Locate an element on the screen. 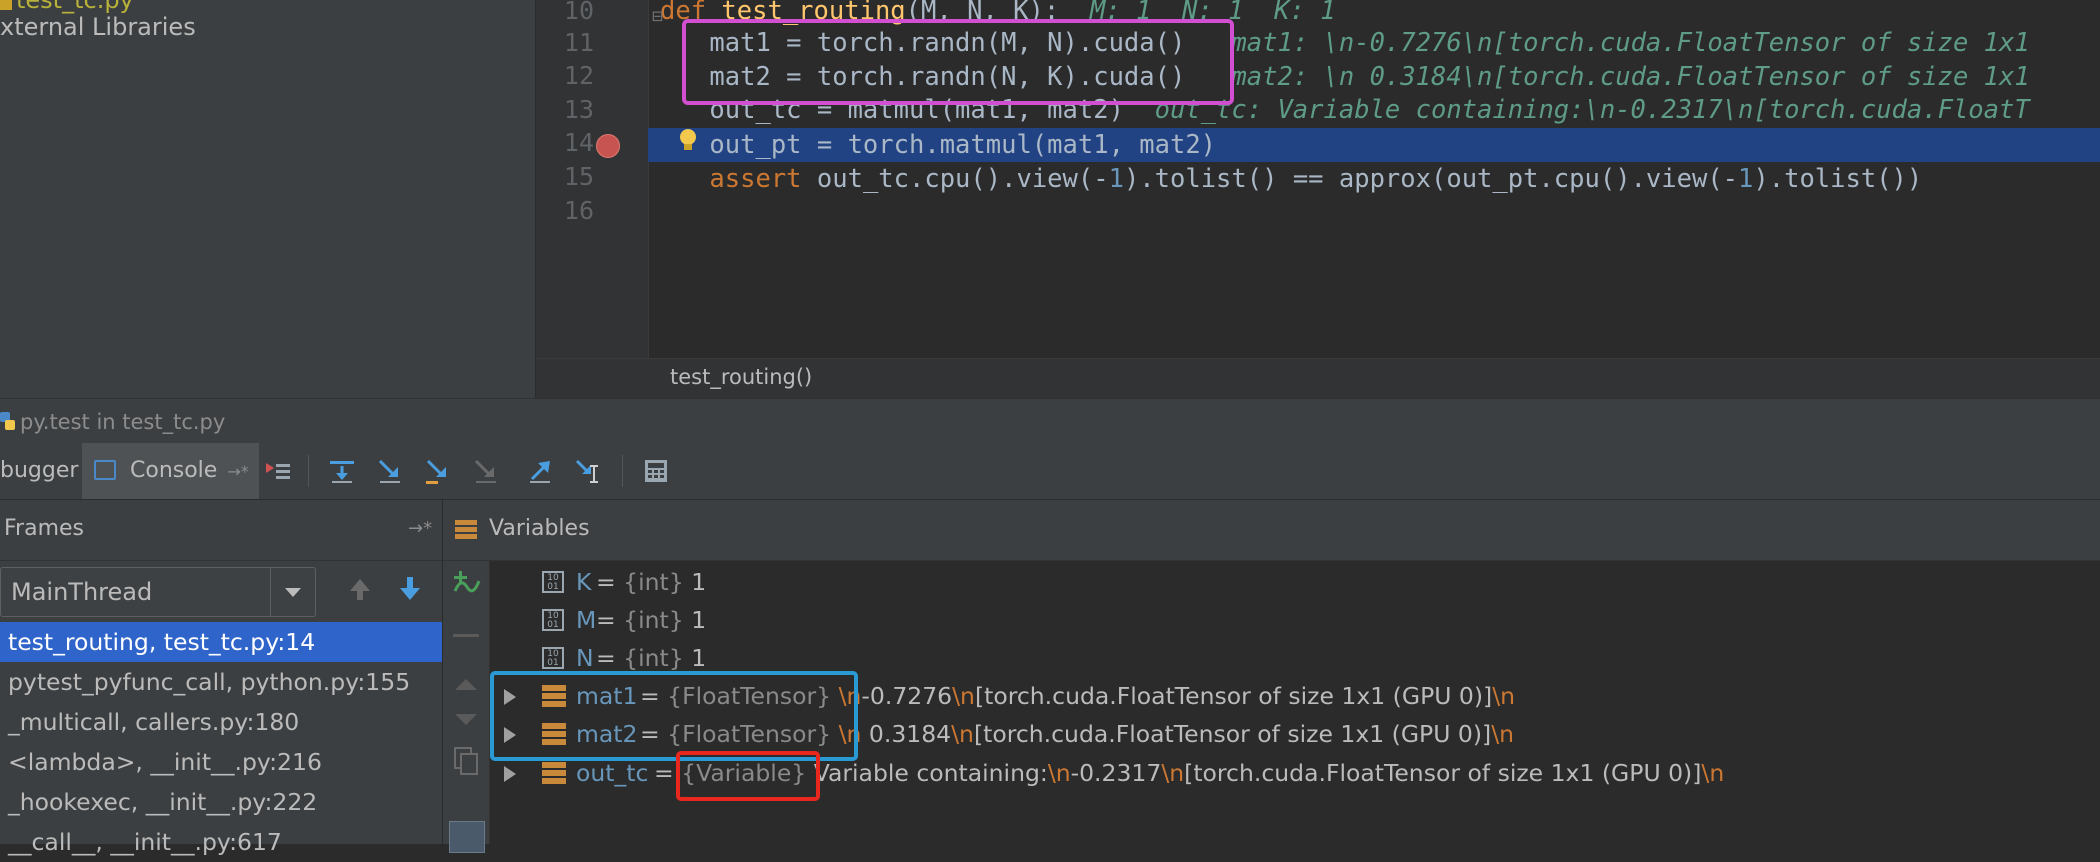  move-up-icon is located at coordinates (466, 684).